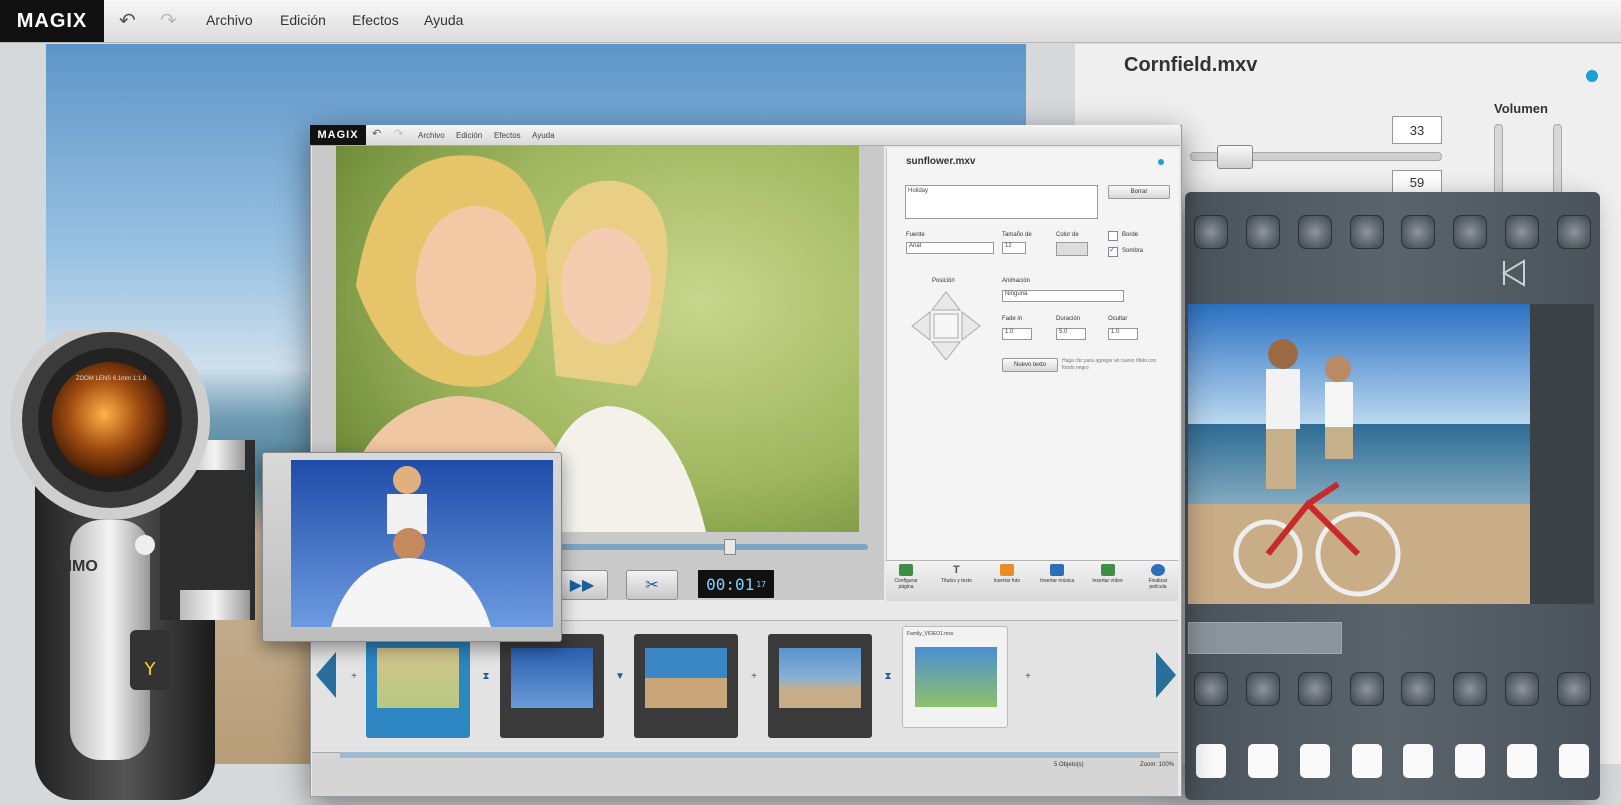  What do you see at coordinates (1014, 248) in the screenshot?
I see `size-stepper: 12` at bounding box center [1014, 248].